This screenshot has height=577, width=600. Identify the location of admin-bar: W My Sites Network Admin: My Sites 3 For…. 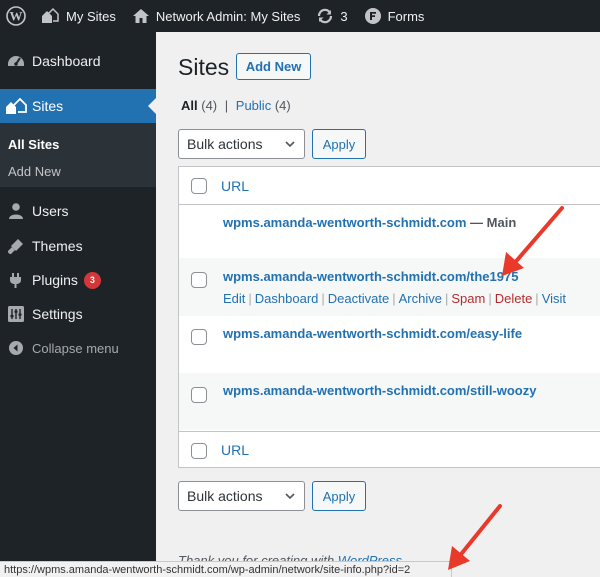
(300, 16).